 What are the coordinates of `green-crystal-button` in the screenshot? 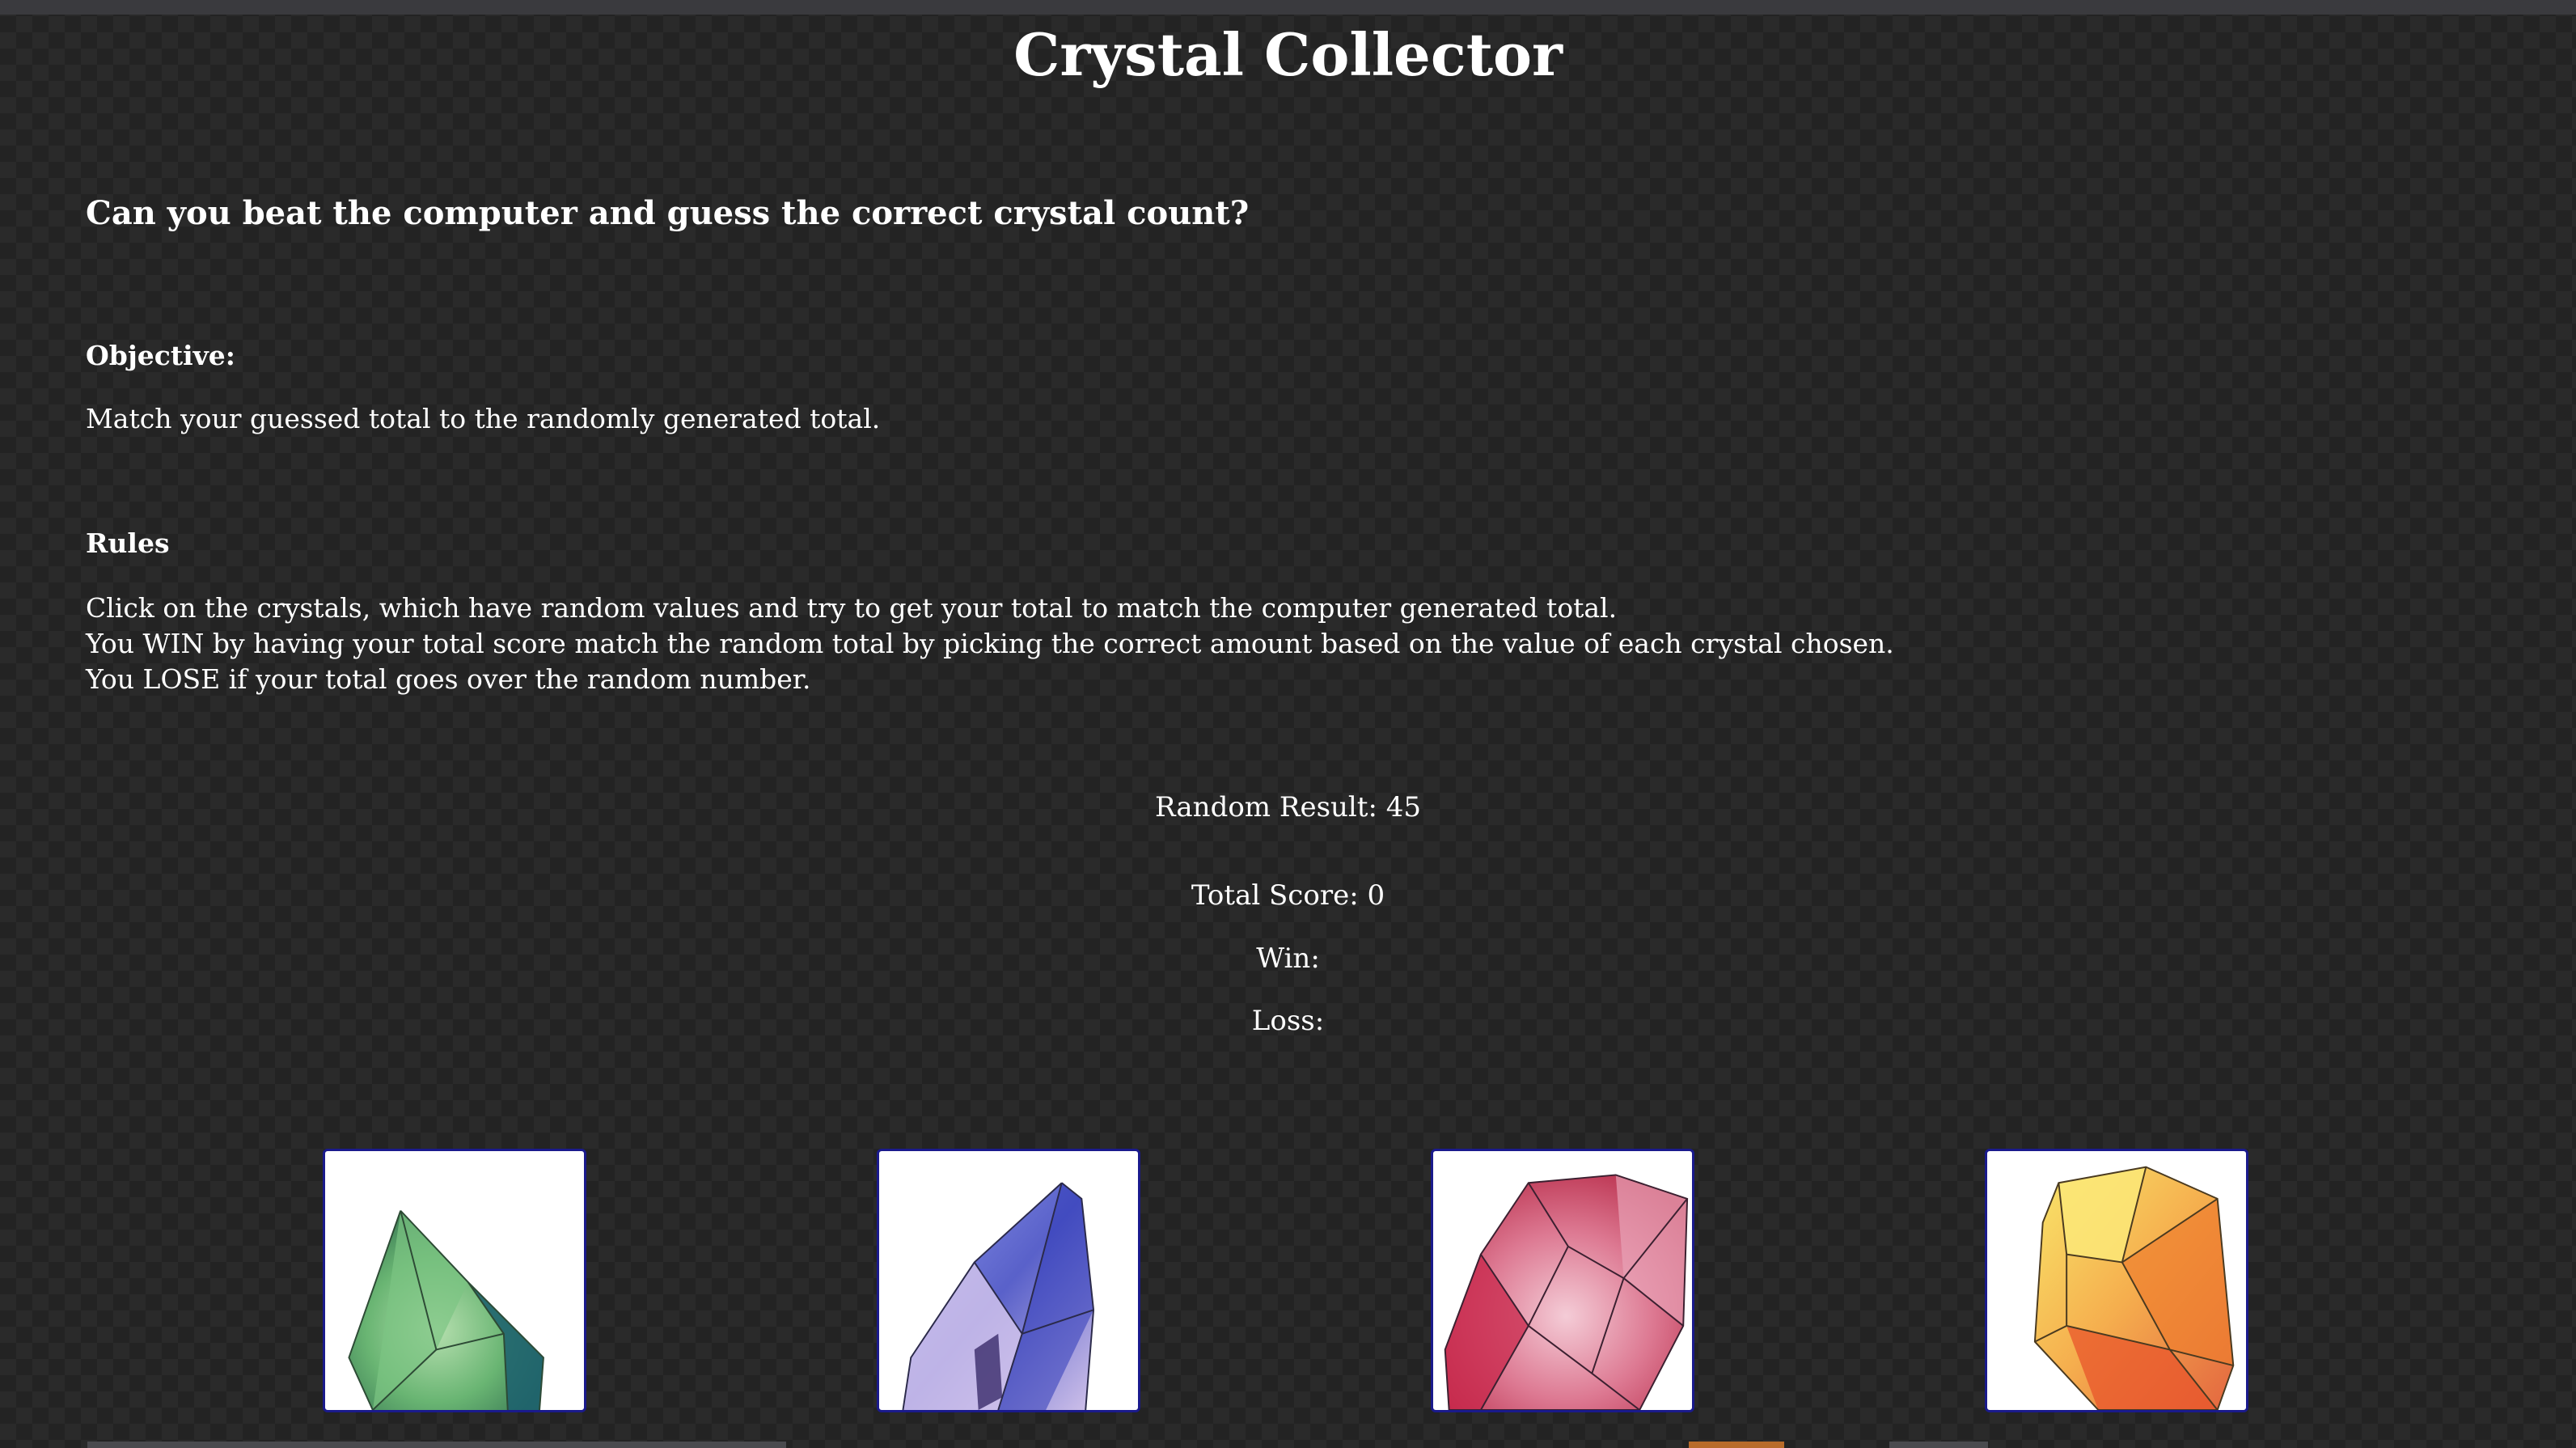 It's located at (455, 1280).